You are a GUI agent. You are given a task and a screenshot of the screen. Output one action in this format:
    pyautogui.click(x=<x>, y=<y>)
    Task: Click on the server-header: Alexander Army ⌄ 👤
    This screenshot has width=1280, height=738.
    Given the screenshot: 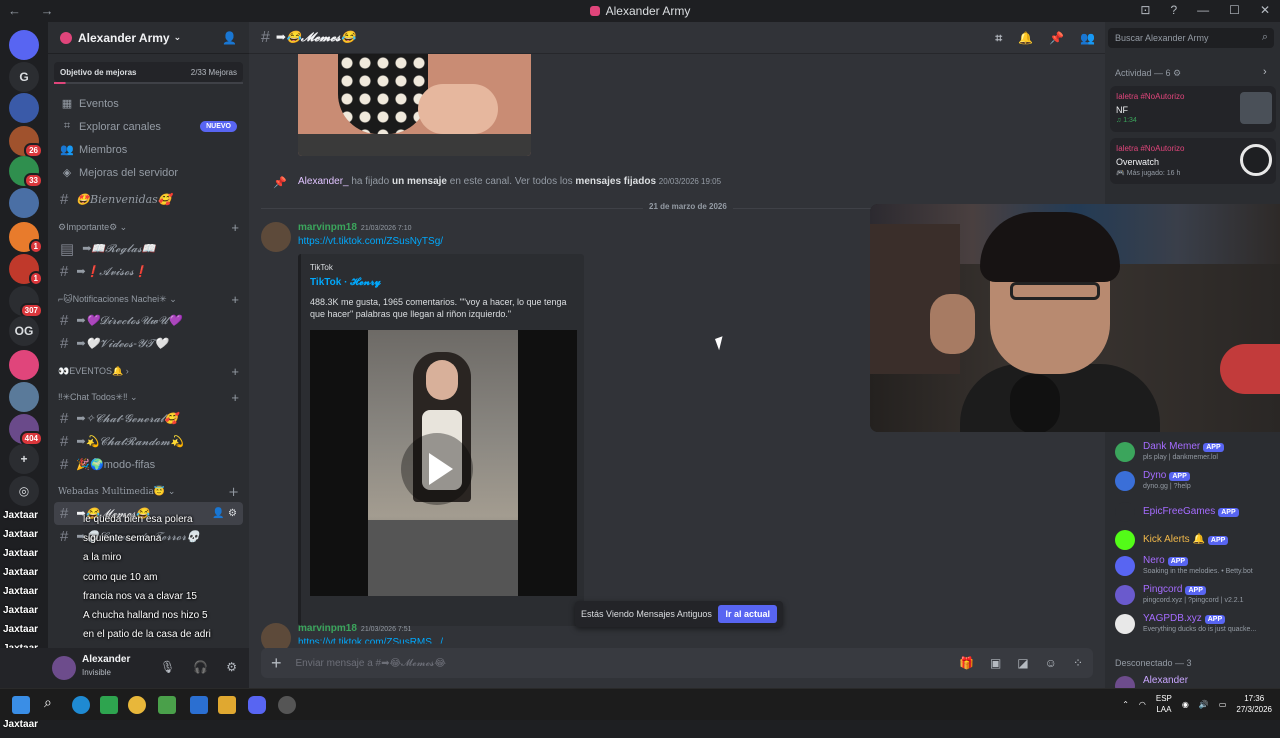 What is the action you would take?
    pyautogui.click(x=148, y=38)
    